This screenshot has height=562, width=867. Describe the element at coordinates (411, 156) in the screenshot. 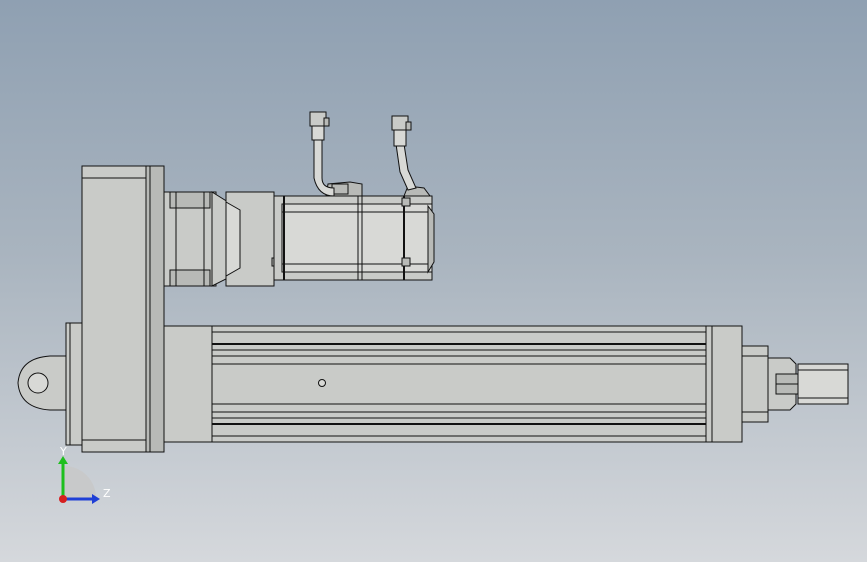

I see `cable-right` at that location.